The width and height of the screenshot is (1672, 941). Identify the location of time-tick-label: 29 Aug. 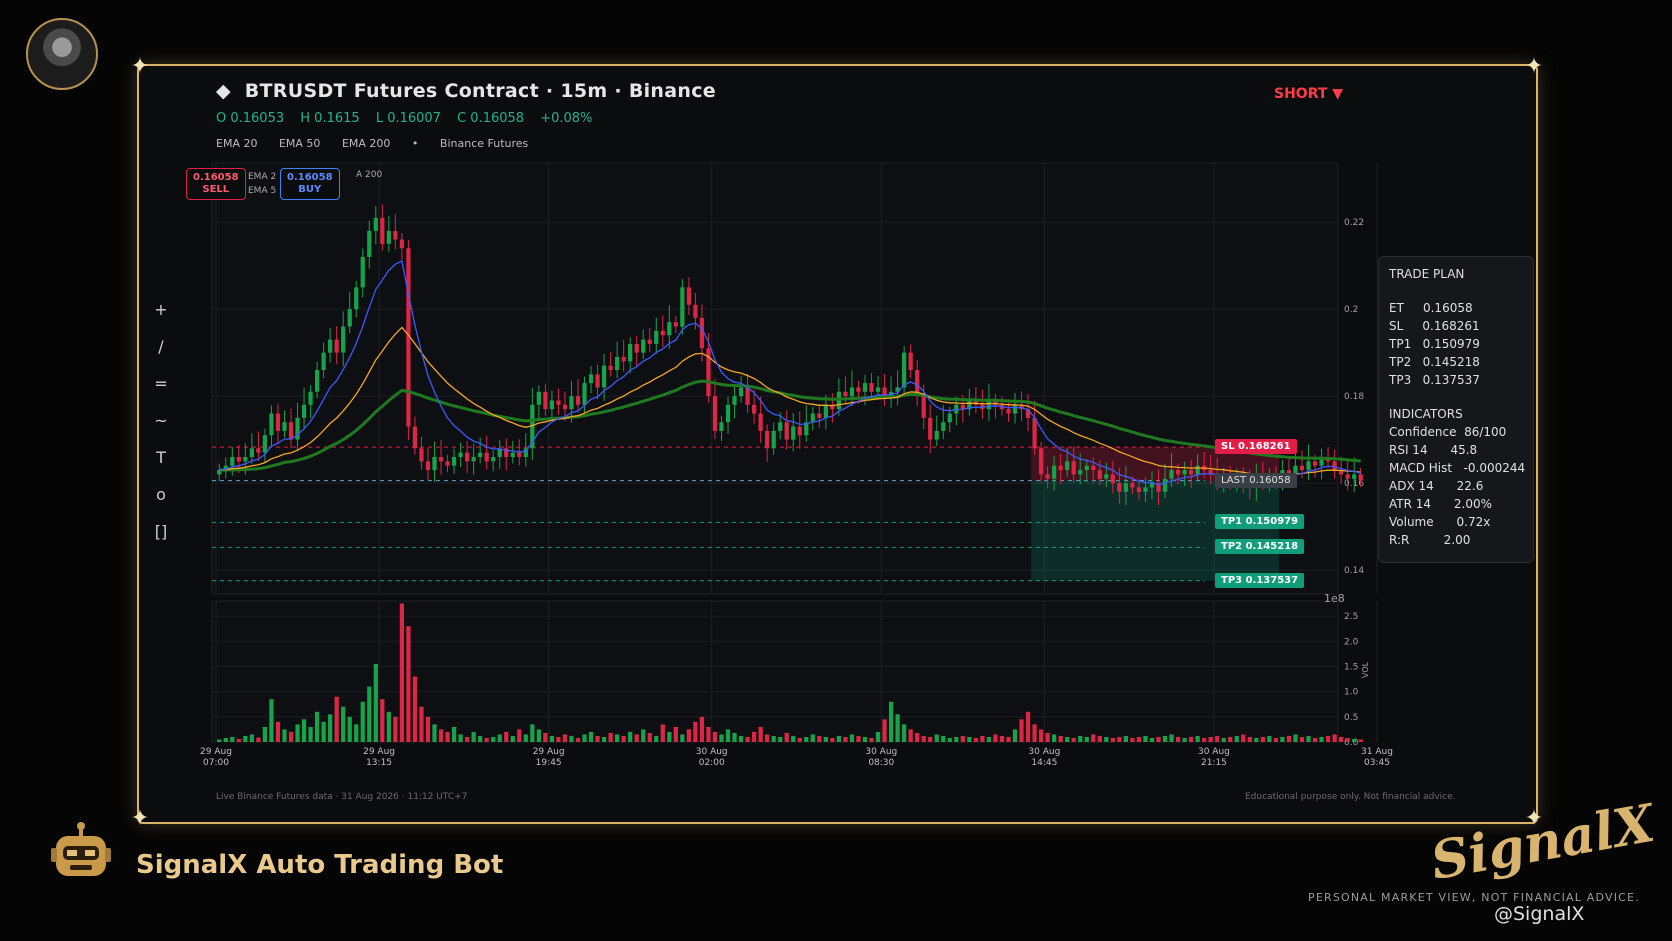
(216, 752).